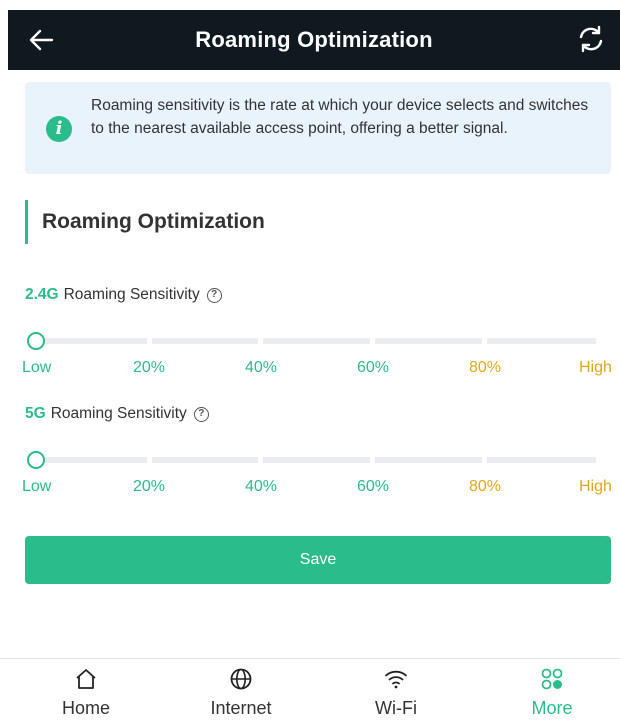  What do you see at coordinates (85, 708) in the screenshot?
I see `nav-label: Home` at bounding box center [85, 708].